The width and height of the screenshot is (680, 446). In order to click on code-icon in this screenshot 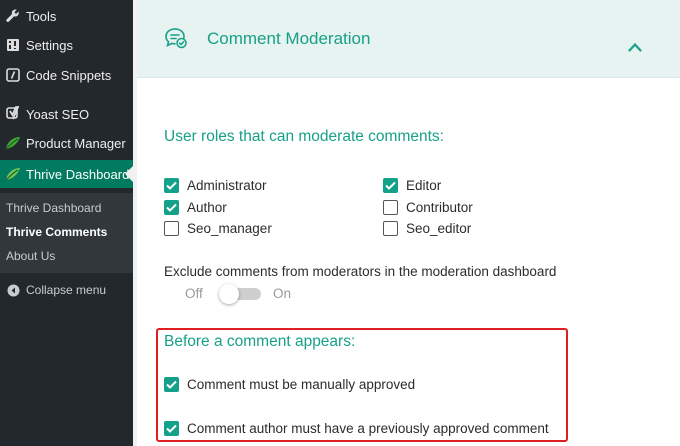, I will do `click(13, 75)`.